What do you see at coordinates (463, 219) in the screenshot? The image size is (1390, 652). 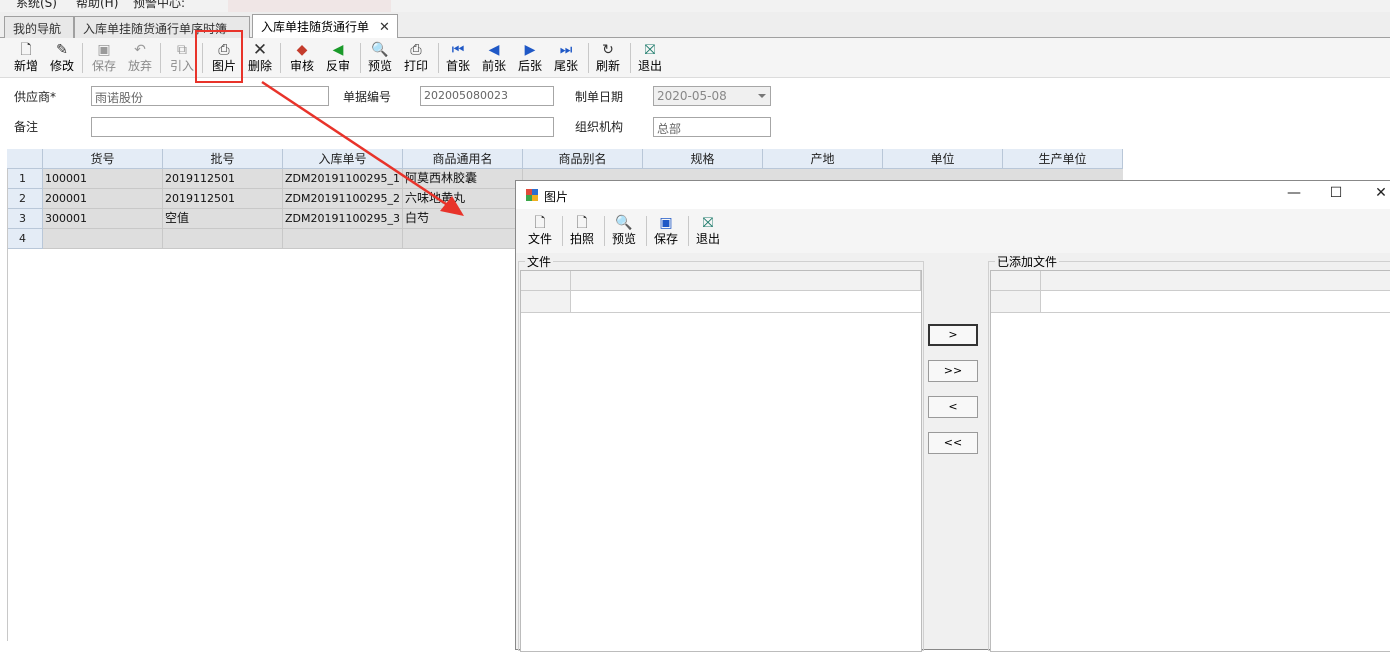 I see `grid-cell: 白芍` at bounding box center [463, 219].